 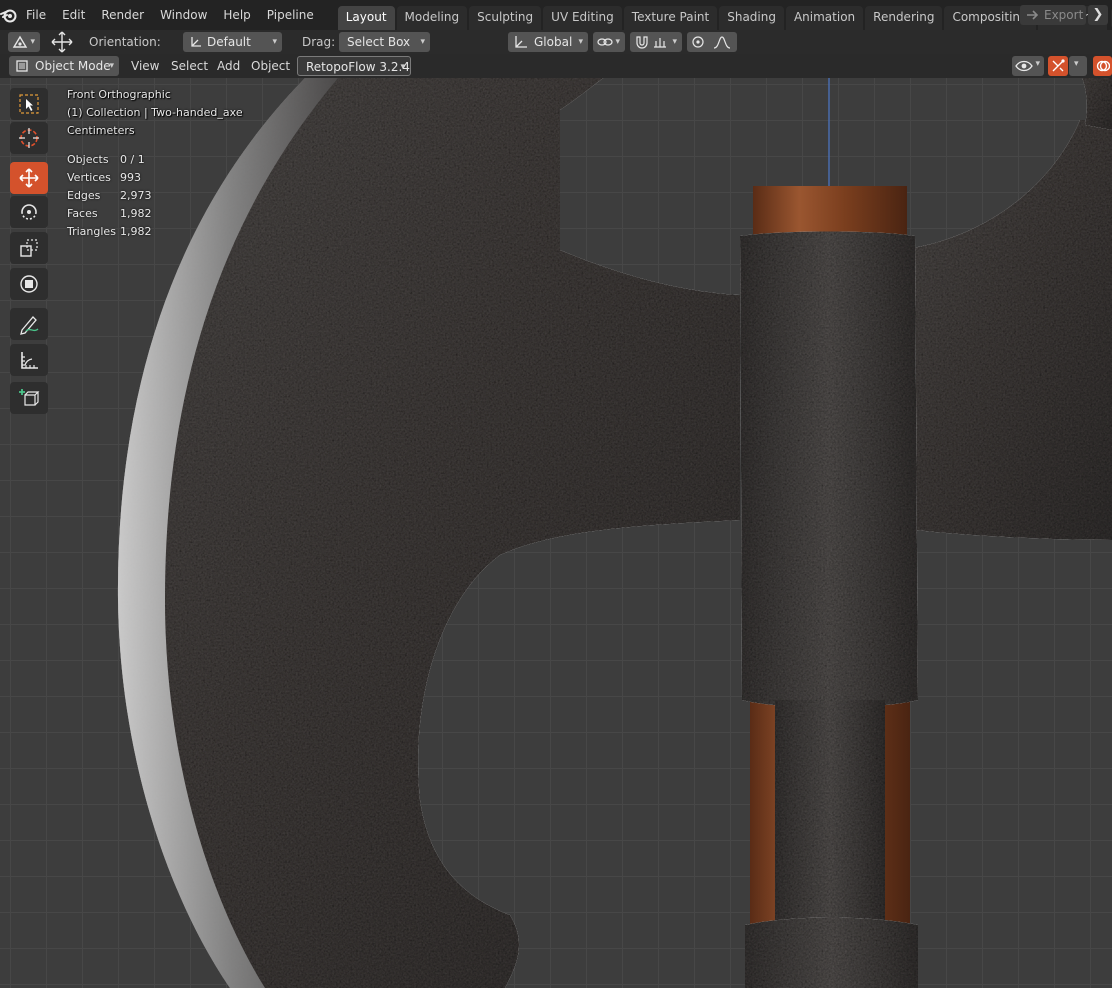 I want to click on gizmo-dropdown: ▾, so click(x=1078, y=66).